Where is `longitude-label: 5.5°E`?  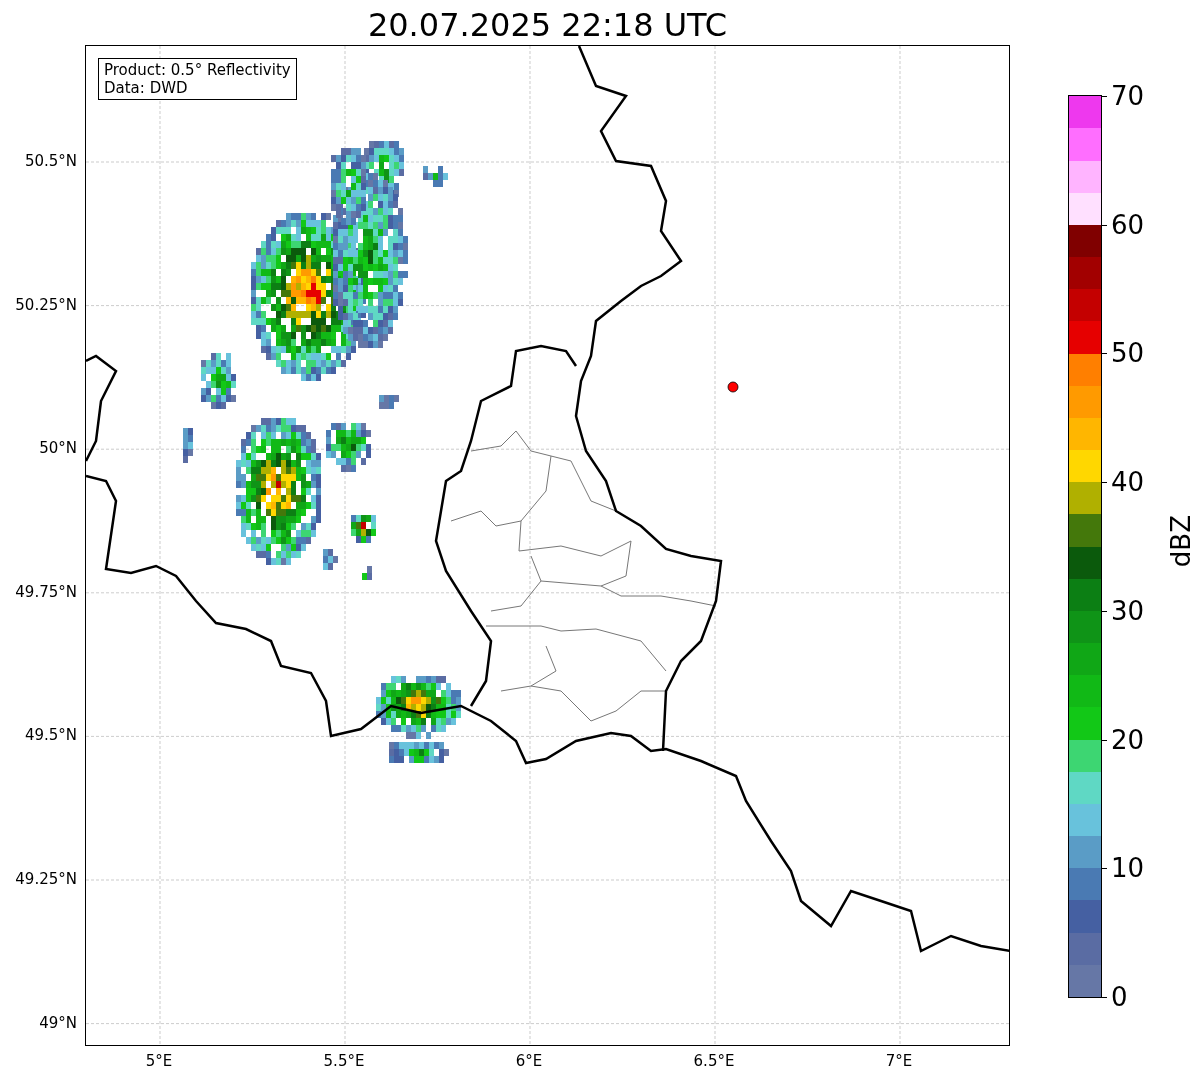
longitude-label: 5.5°E is located at coordinates (344, 1061).